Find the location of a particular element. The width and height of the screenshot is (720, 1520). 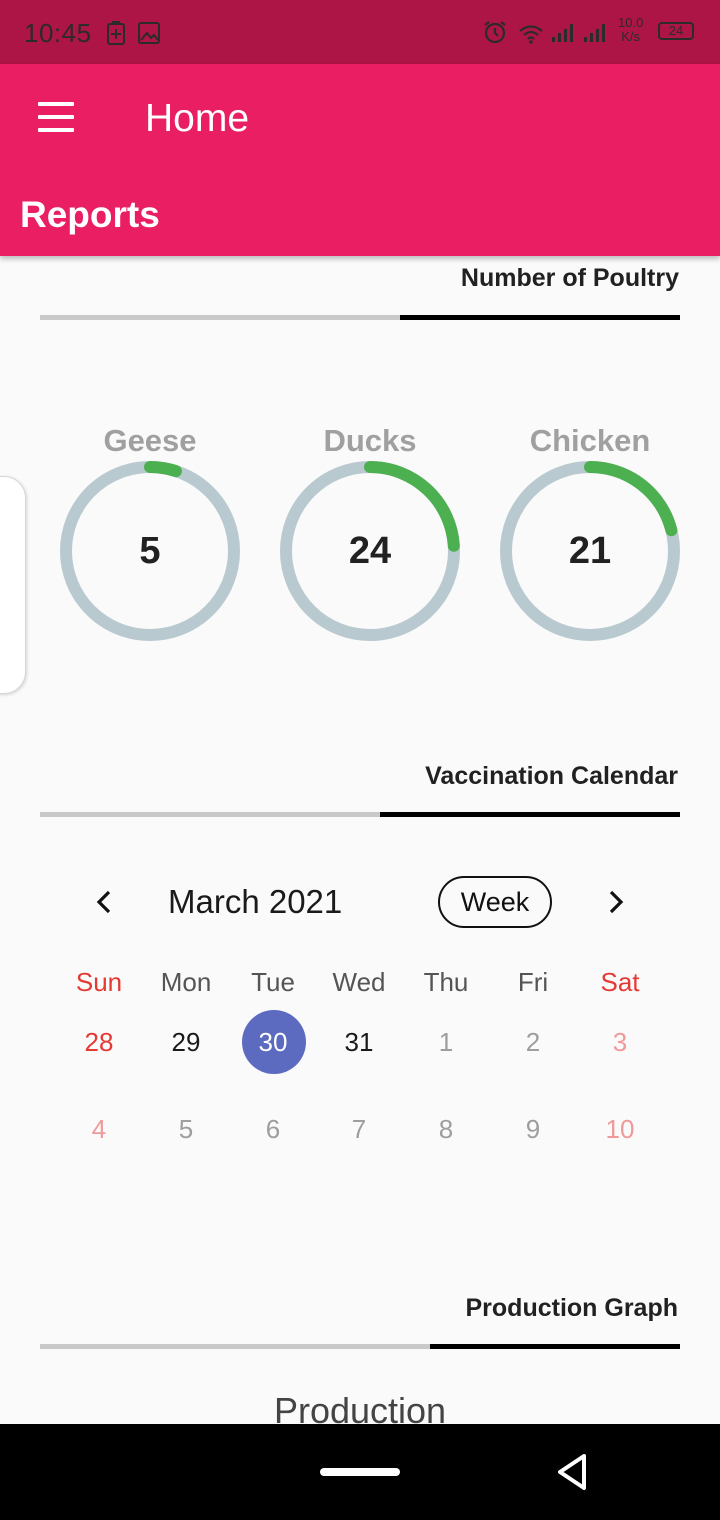

calendar-day-selected: 30 is located at coordinates (273, 1042).